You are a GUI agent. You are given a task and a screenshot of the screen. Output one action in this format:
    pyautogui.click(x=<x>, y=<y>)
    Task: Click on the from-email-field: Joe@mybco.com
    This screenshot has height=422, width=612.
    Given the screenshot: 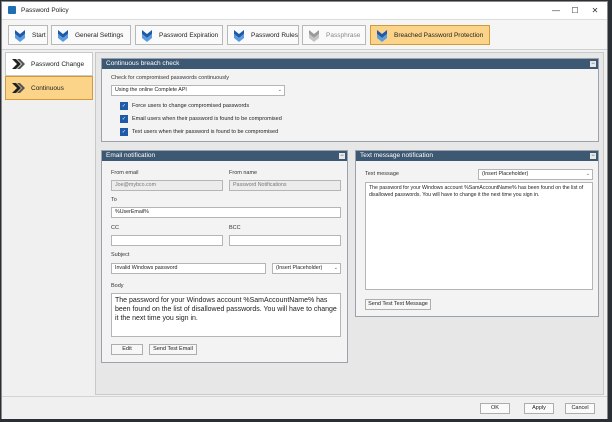 What is the action you would take?
    pyautogui.click(x=167, y=185)
    